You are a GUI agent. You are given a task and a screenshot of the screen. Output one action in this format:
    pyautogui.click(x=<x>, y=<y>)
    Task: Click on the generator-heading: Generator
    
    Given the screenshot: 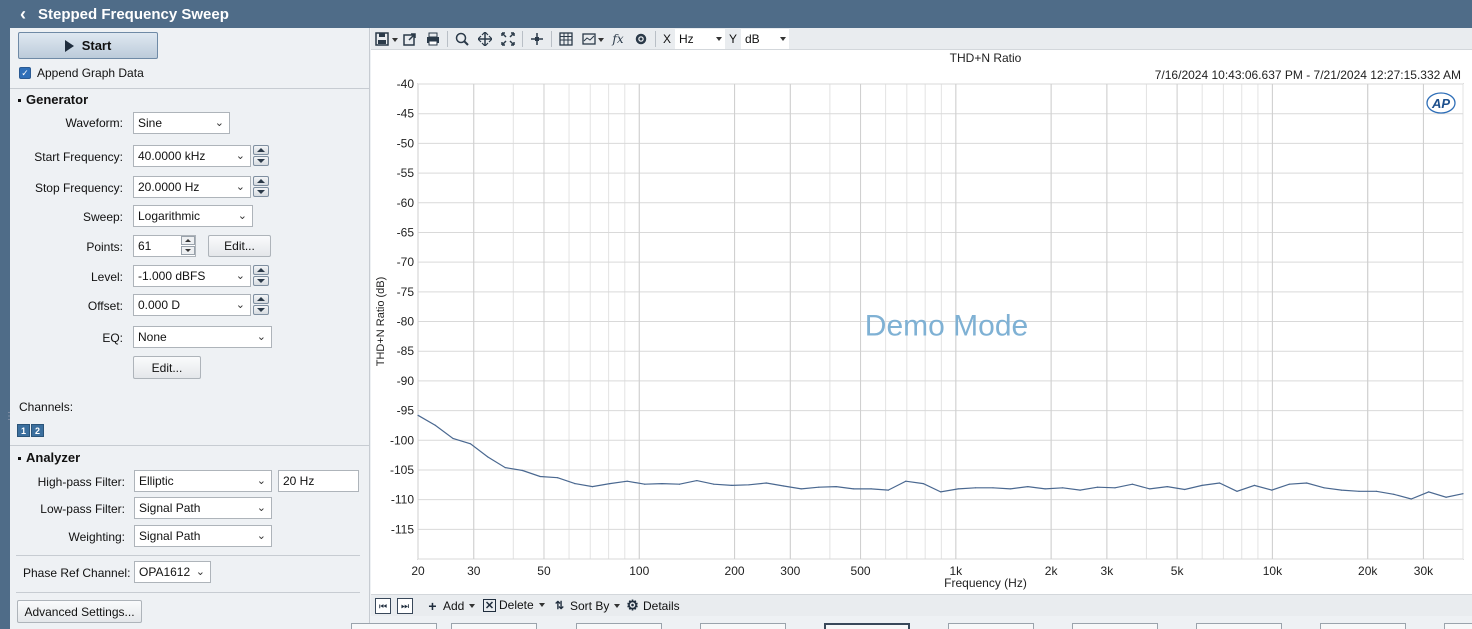 What is the action you would take?
    pyautogui.click(x=53, y=99)
    